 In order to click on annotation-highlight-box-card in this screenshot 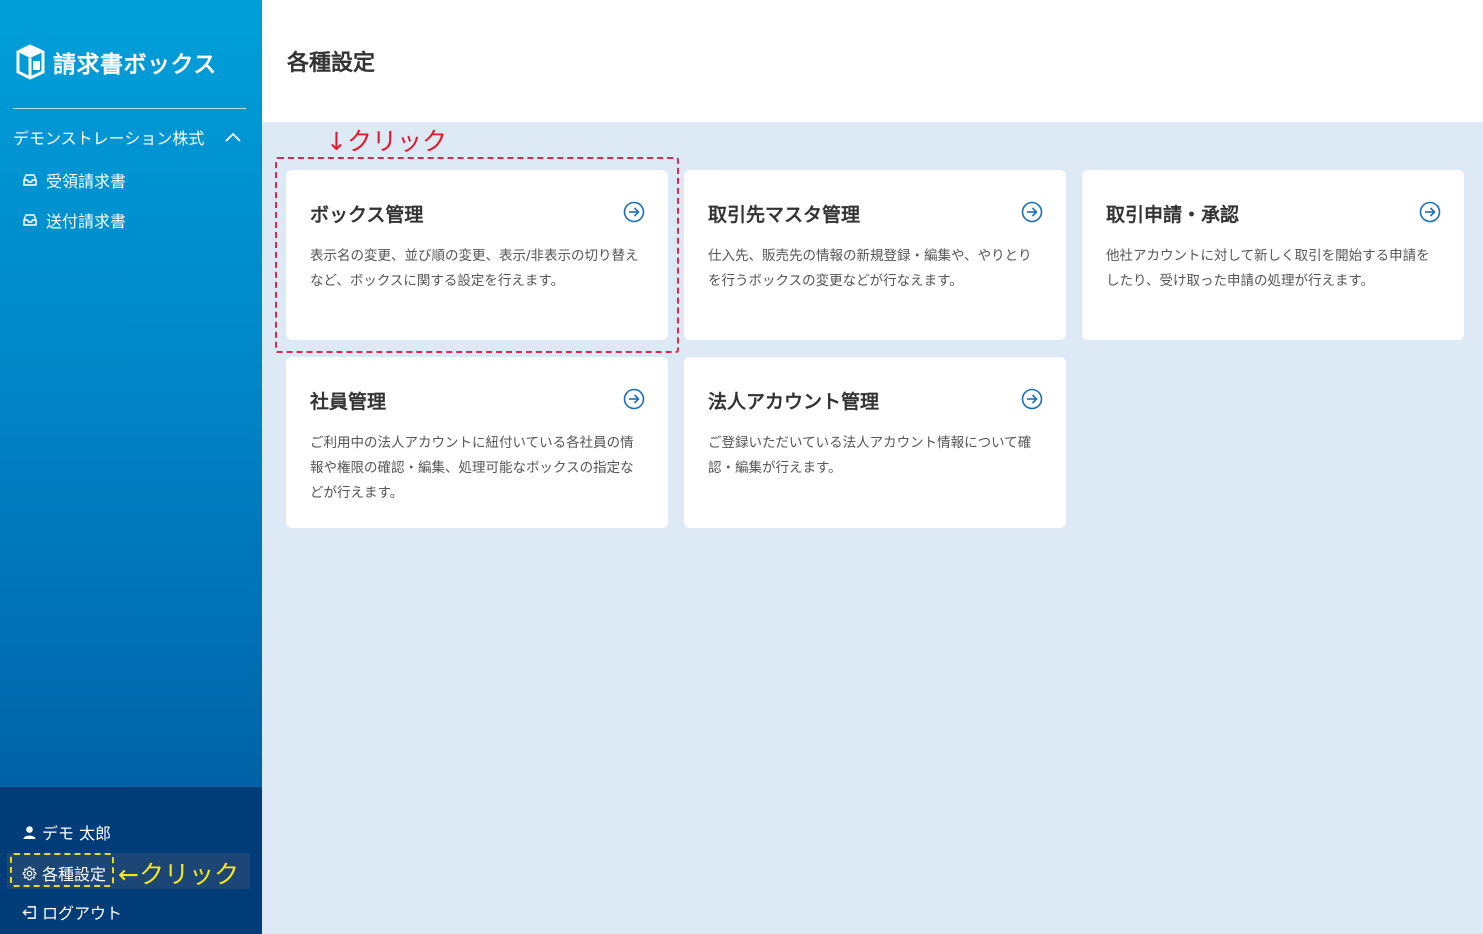, I will do `click(477, 255)`.